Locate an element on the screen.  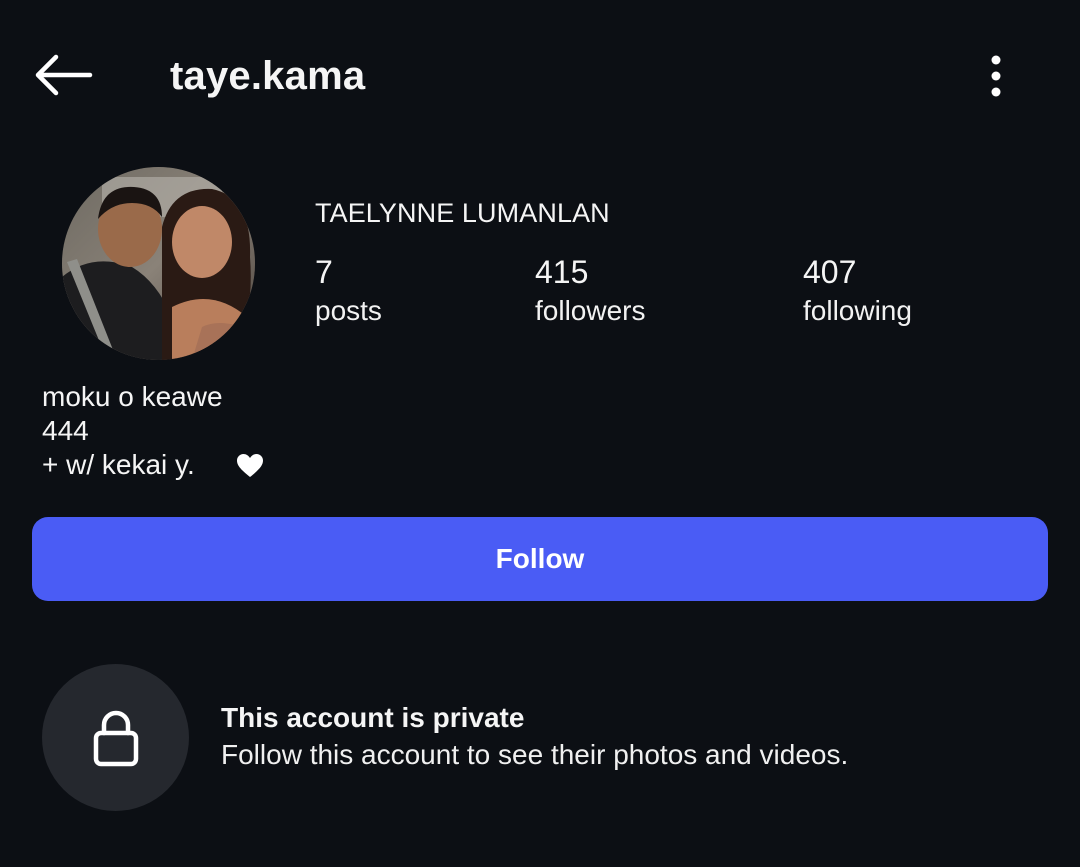
profile-photo is located at coordinates (158, 263).